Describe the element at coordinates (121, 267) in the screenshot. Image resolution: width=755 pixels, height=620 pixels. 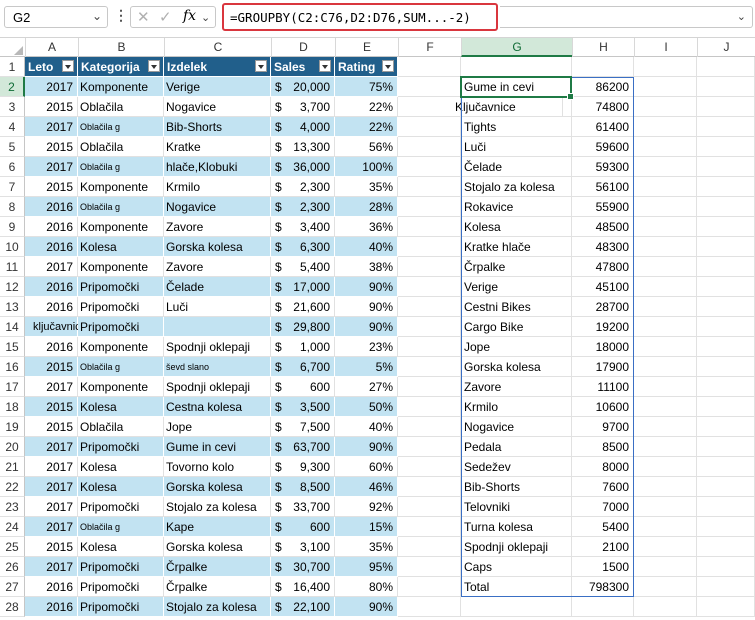
I see `cell-kategorija: Komponente` at that location.